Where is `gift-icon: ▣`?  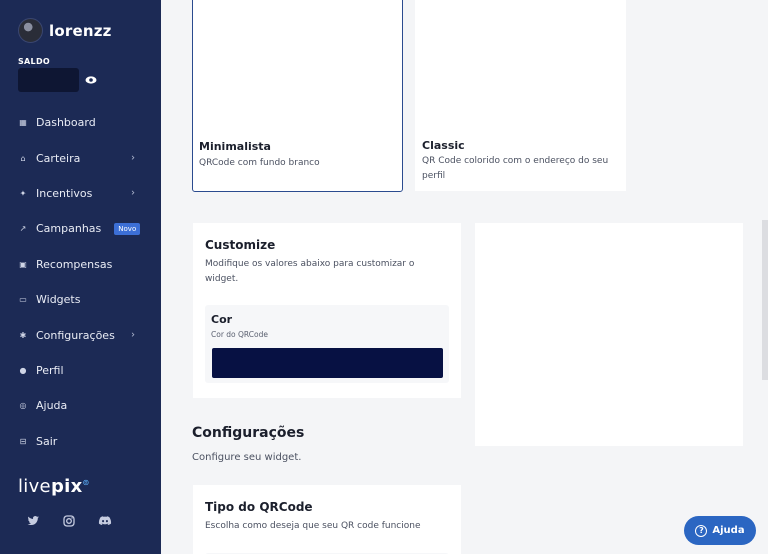
gift-icon: ▣ is located at coordinates (23, 264).